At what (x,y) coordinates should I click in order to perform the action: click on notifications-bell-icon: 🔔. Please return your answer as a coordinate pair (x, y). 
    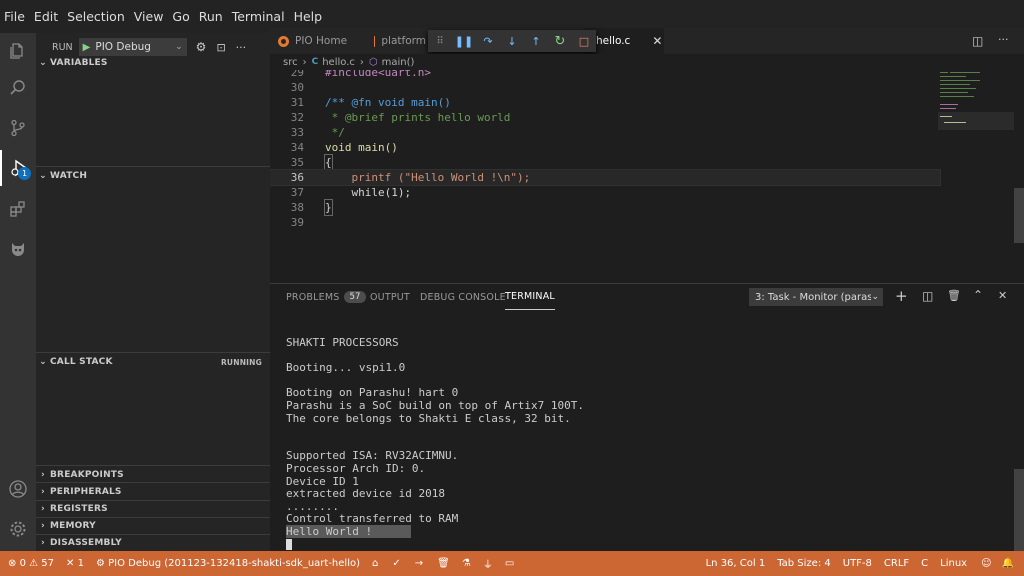
    Looking at the image, I should click on (1008, 563).